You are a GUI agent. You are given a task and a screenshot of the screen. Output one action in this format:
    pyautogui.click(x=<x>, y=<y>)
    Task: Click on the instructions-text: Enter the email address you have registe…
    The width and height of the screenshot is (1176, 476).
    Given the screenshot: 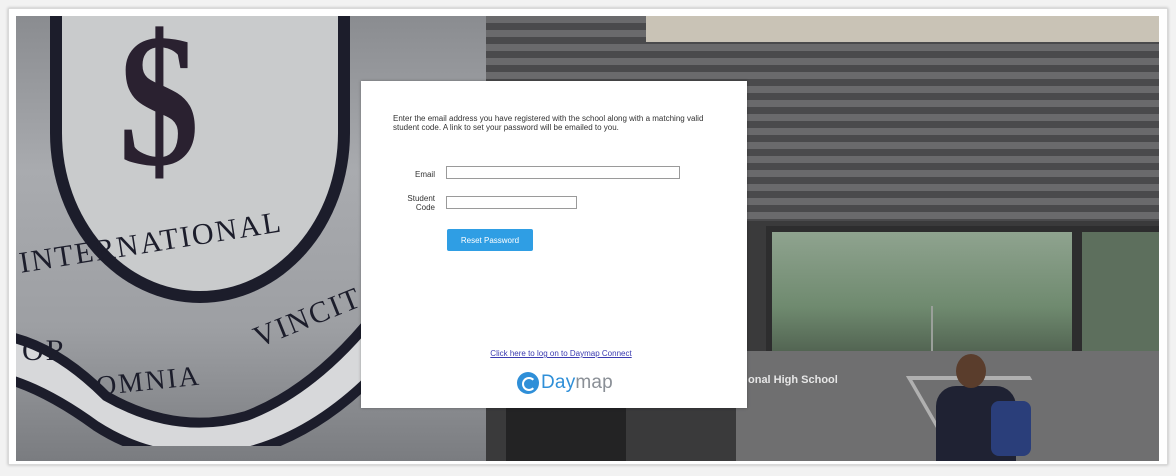 What is the action you would take?
    pyautogui.click(x=548, y=123)
    